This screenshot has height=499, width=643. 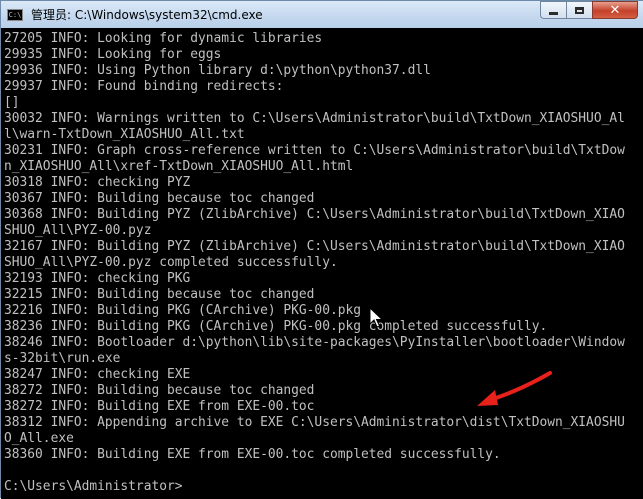 What do you see at coordinates (553, 13) in the screenshot?
I see `minimize-icon` at bounding box center [553, 13].